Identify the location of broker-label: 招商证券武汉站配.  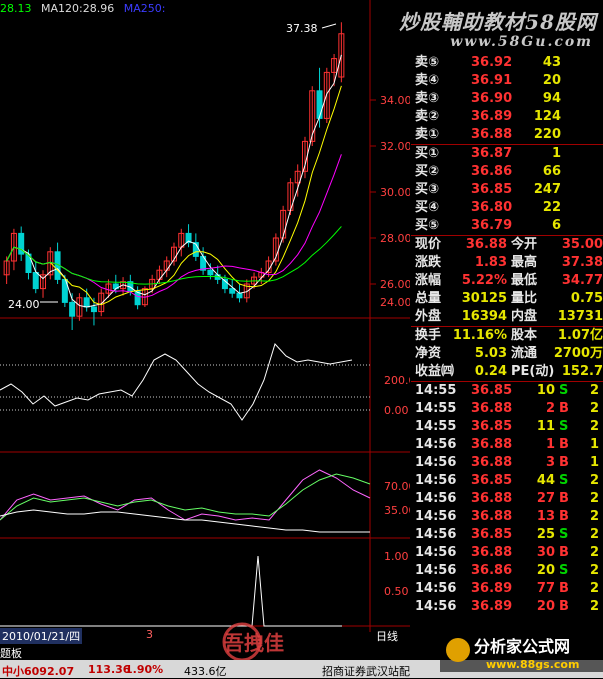
(366, 671).